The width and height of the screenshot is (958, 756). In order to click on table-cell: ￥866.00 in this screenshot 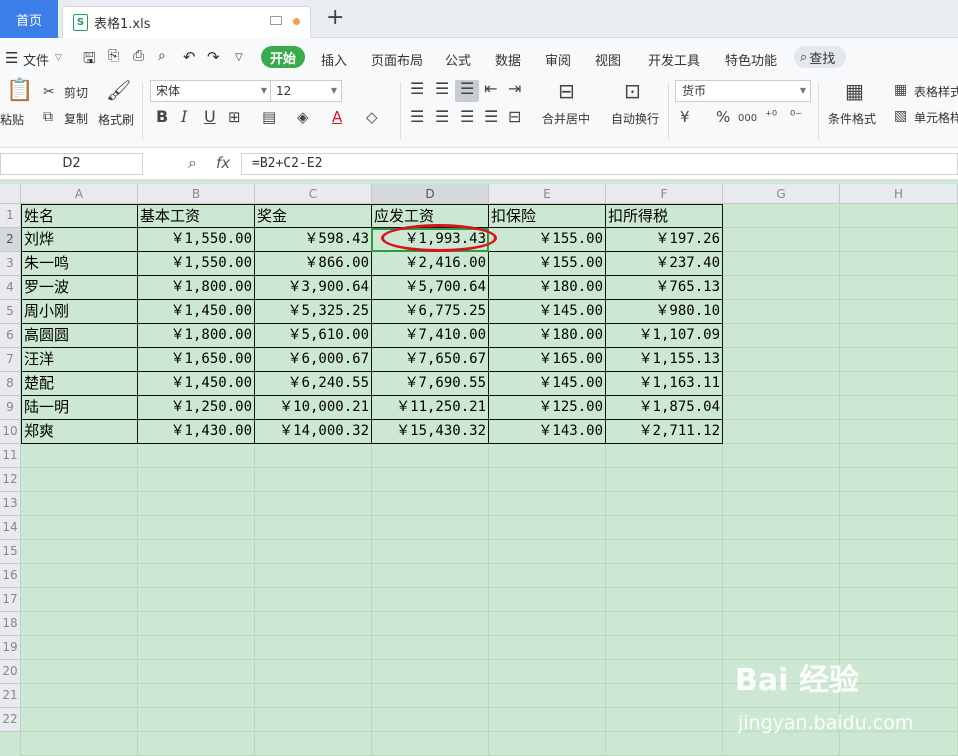, I will do `click(313, 264)`.